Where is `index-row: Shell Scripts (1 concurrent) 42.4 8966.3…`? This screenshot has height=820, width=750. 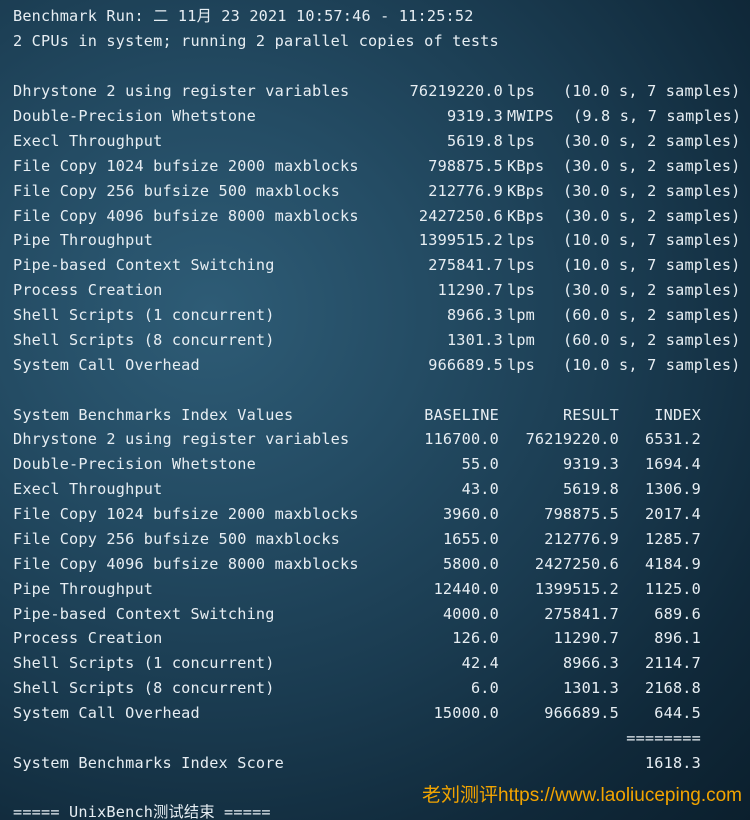
index-row: Shell Scripts (1 concurrent) 42.4 8966.3… is located at coordinates (357, 663).